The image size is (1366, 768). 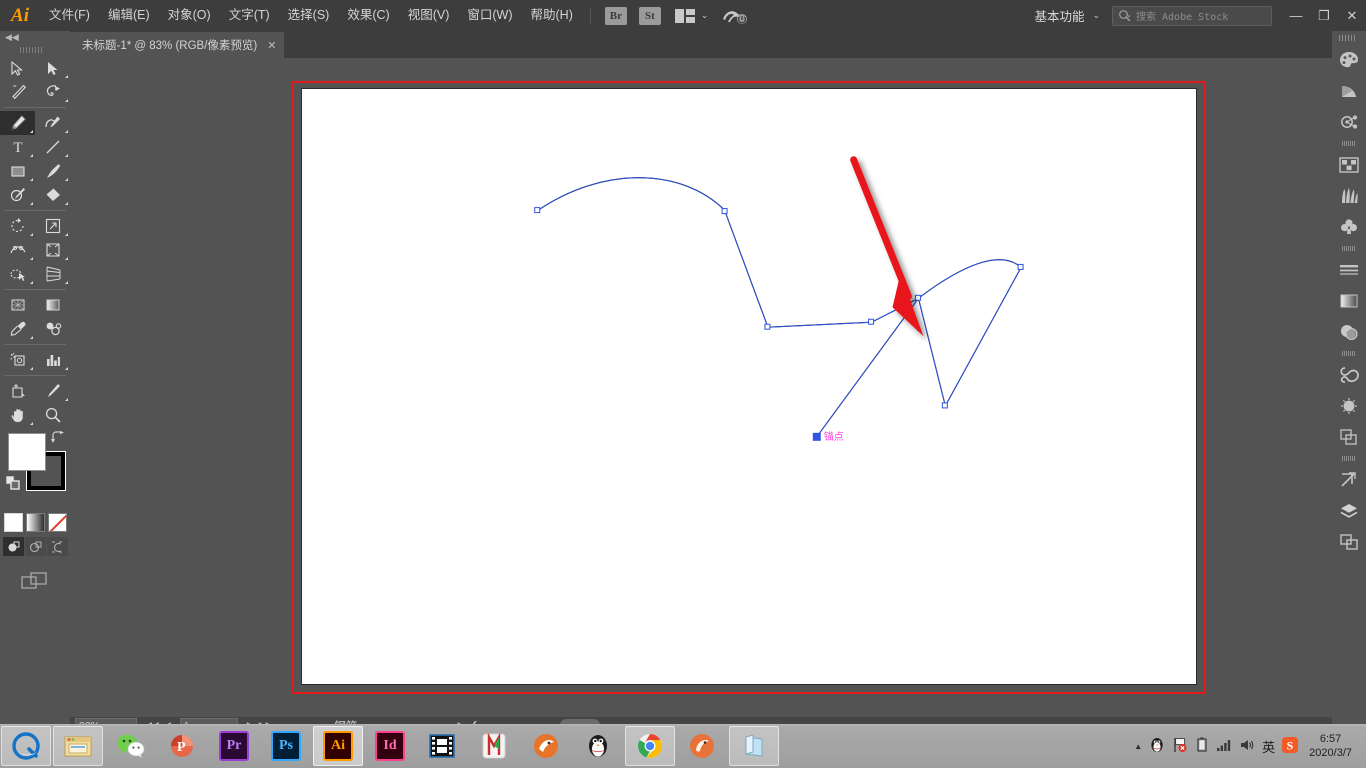 I want to click on arrange-chevron-down-icon: ⌄, so click(x=705, y=15).